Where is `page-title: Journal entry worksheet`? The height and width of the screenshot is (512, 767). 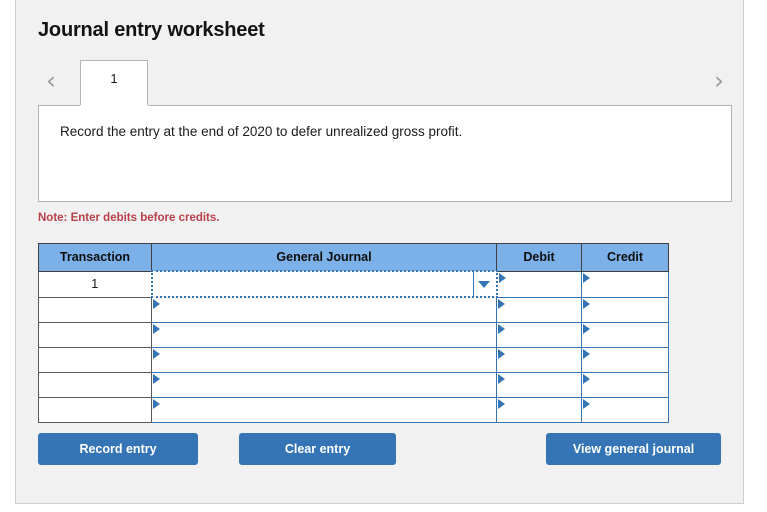
page-title: Journal entry worksheet is located at coordinates (151, 30).